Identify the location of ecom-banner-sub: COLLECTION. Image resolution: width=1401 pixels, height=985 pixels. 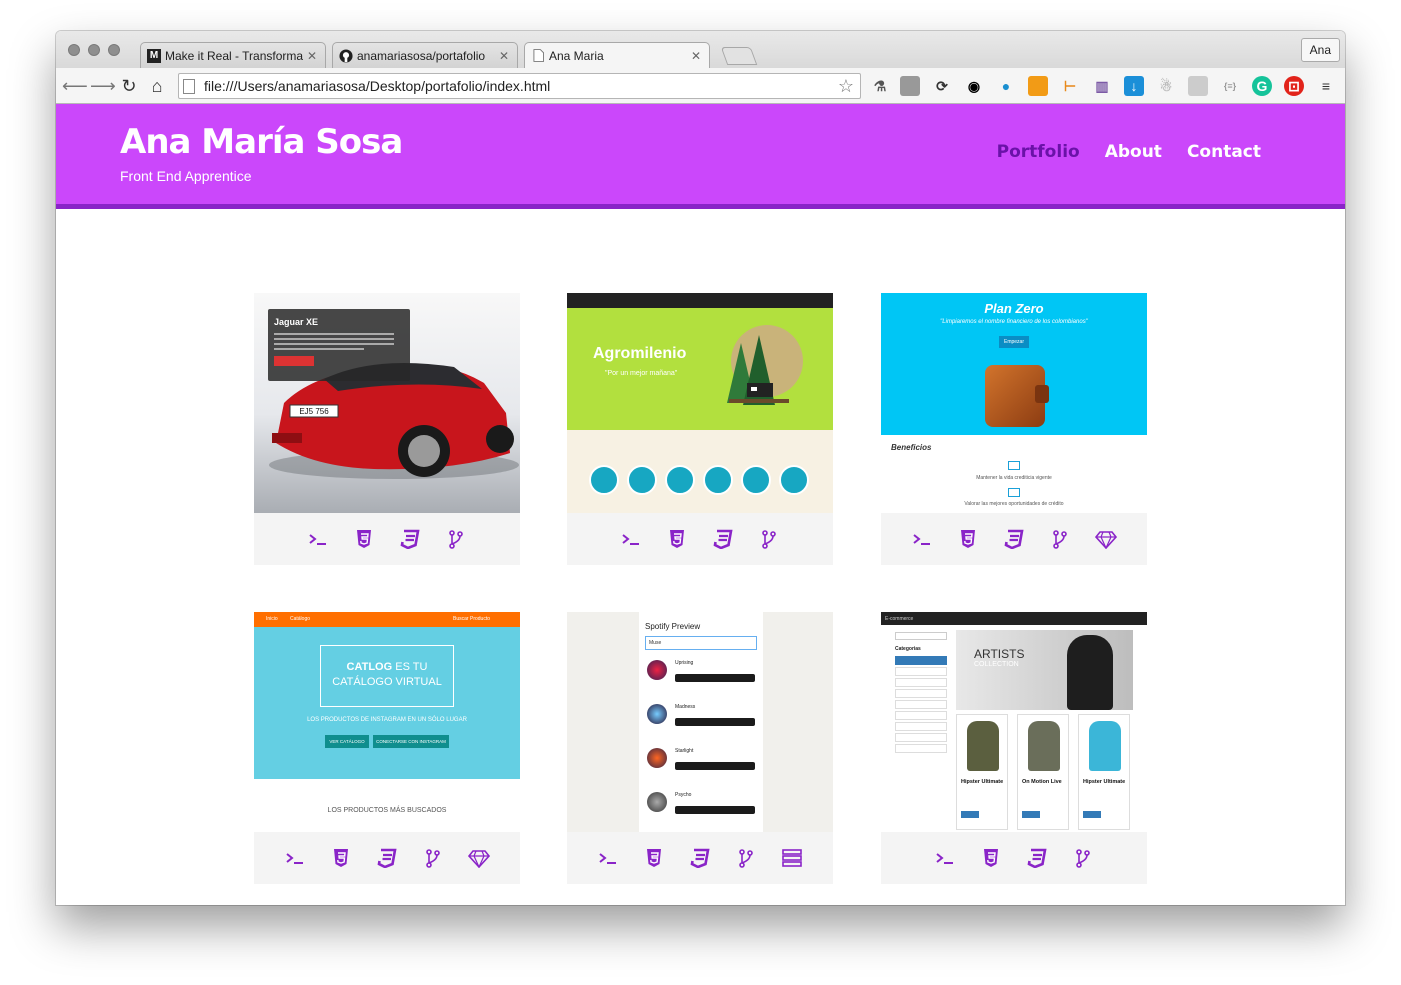
(996, 664).